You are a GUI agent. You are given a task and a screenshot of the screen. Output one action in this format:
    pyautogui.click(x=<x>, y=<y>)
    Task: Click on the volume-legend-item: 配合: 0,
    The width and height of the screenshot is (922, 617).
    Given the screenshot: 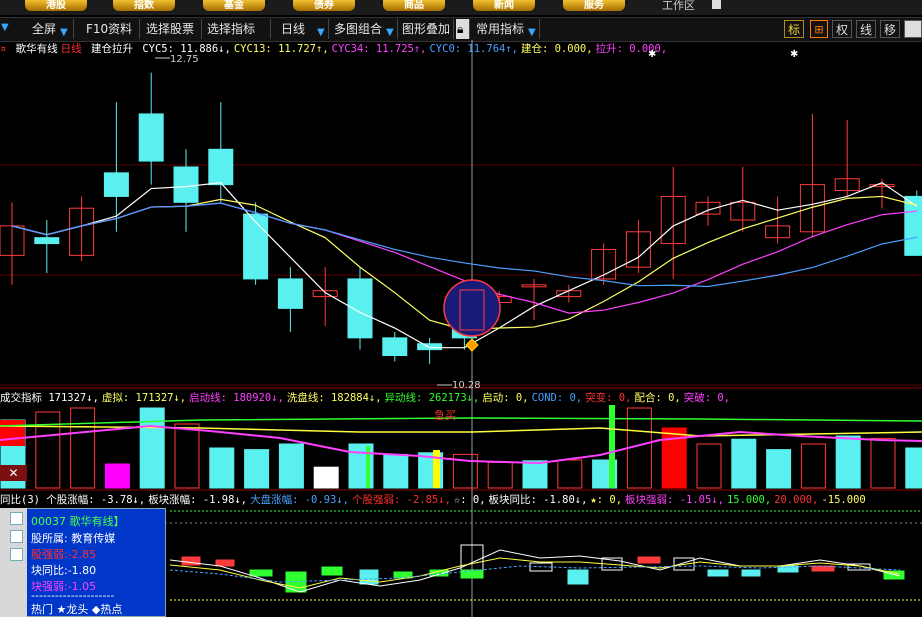 What is the action you would take?
    pyautogui.click(x=657, y=398)
    